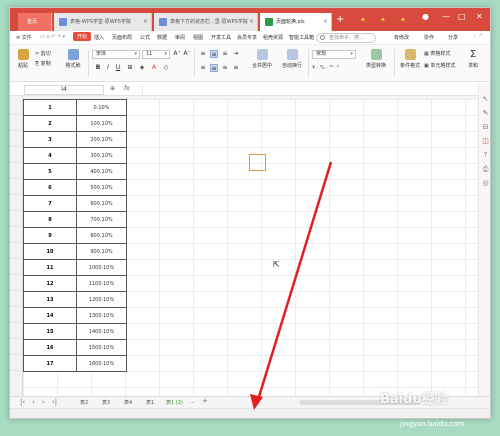 This screenshot has width=500, height=436. Describe the element at coordinates (145, 37) in the screenshot. I see `menu-formula: 公式` at that location.